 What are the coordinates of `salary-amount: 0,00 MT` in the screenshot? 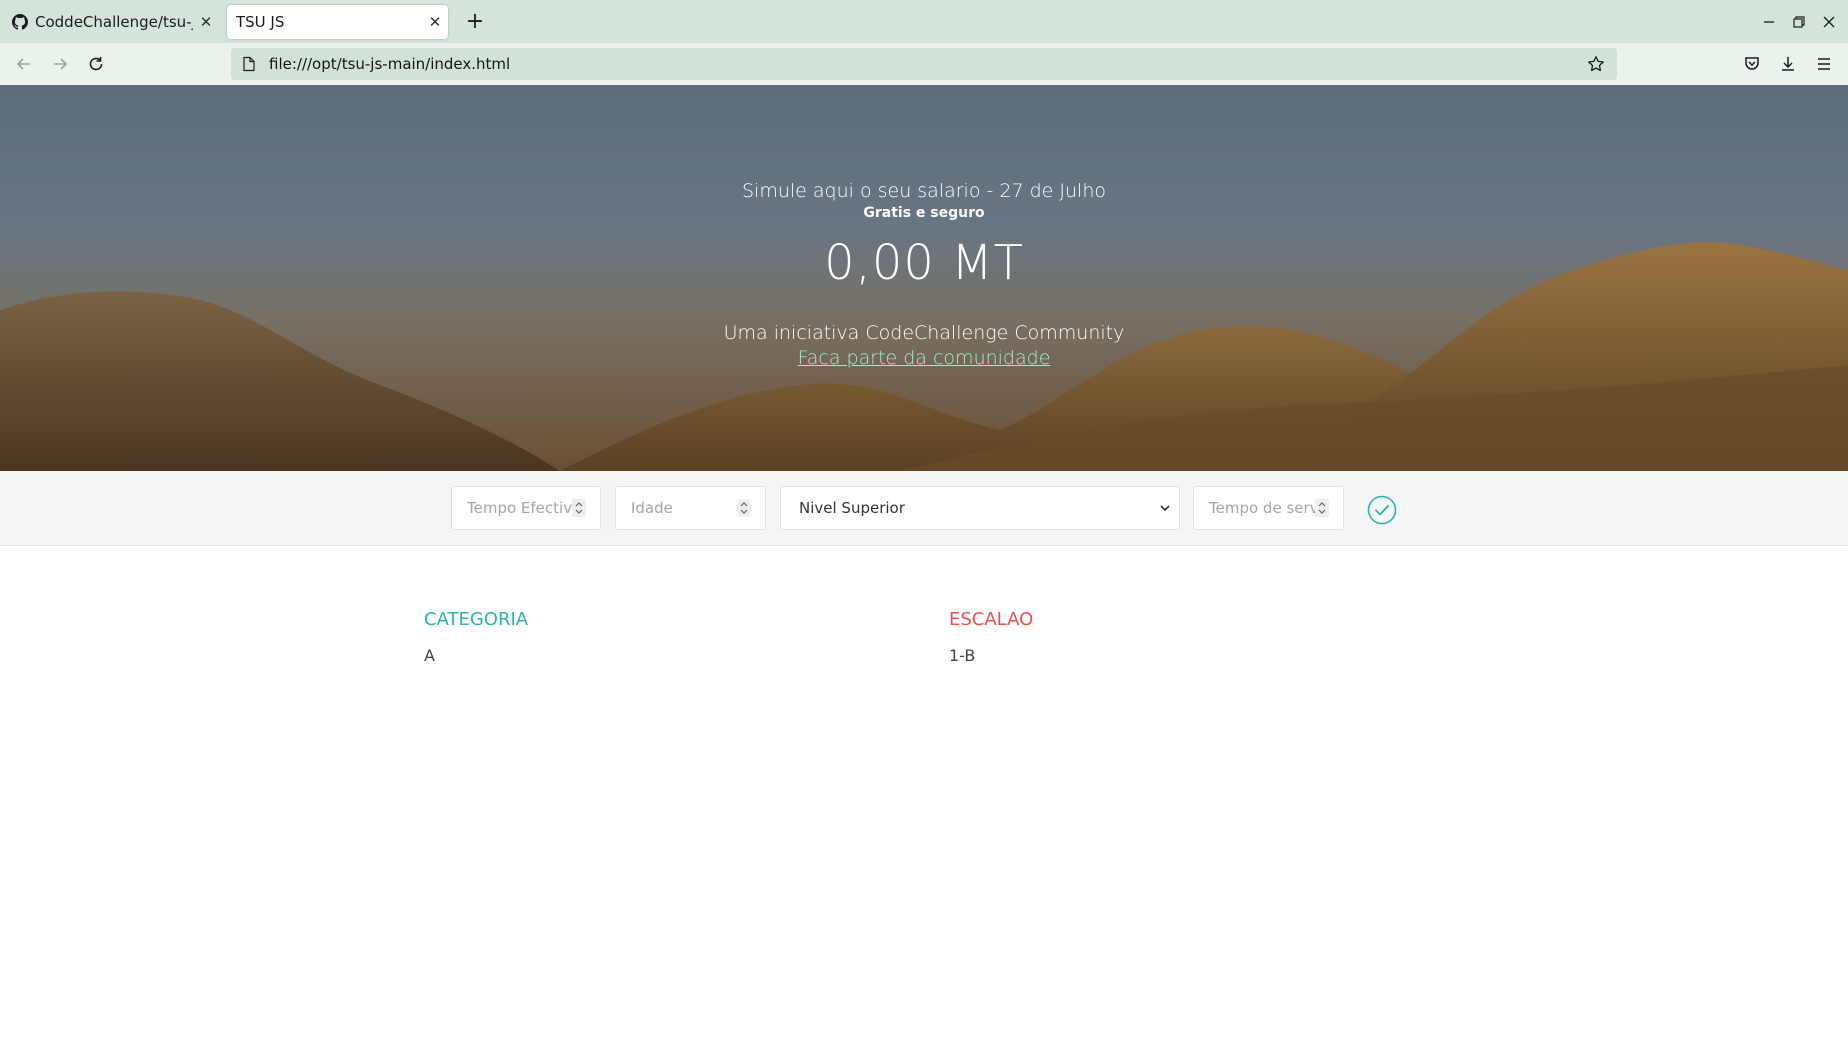 It's located at (924, 263).